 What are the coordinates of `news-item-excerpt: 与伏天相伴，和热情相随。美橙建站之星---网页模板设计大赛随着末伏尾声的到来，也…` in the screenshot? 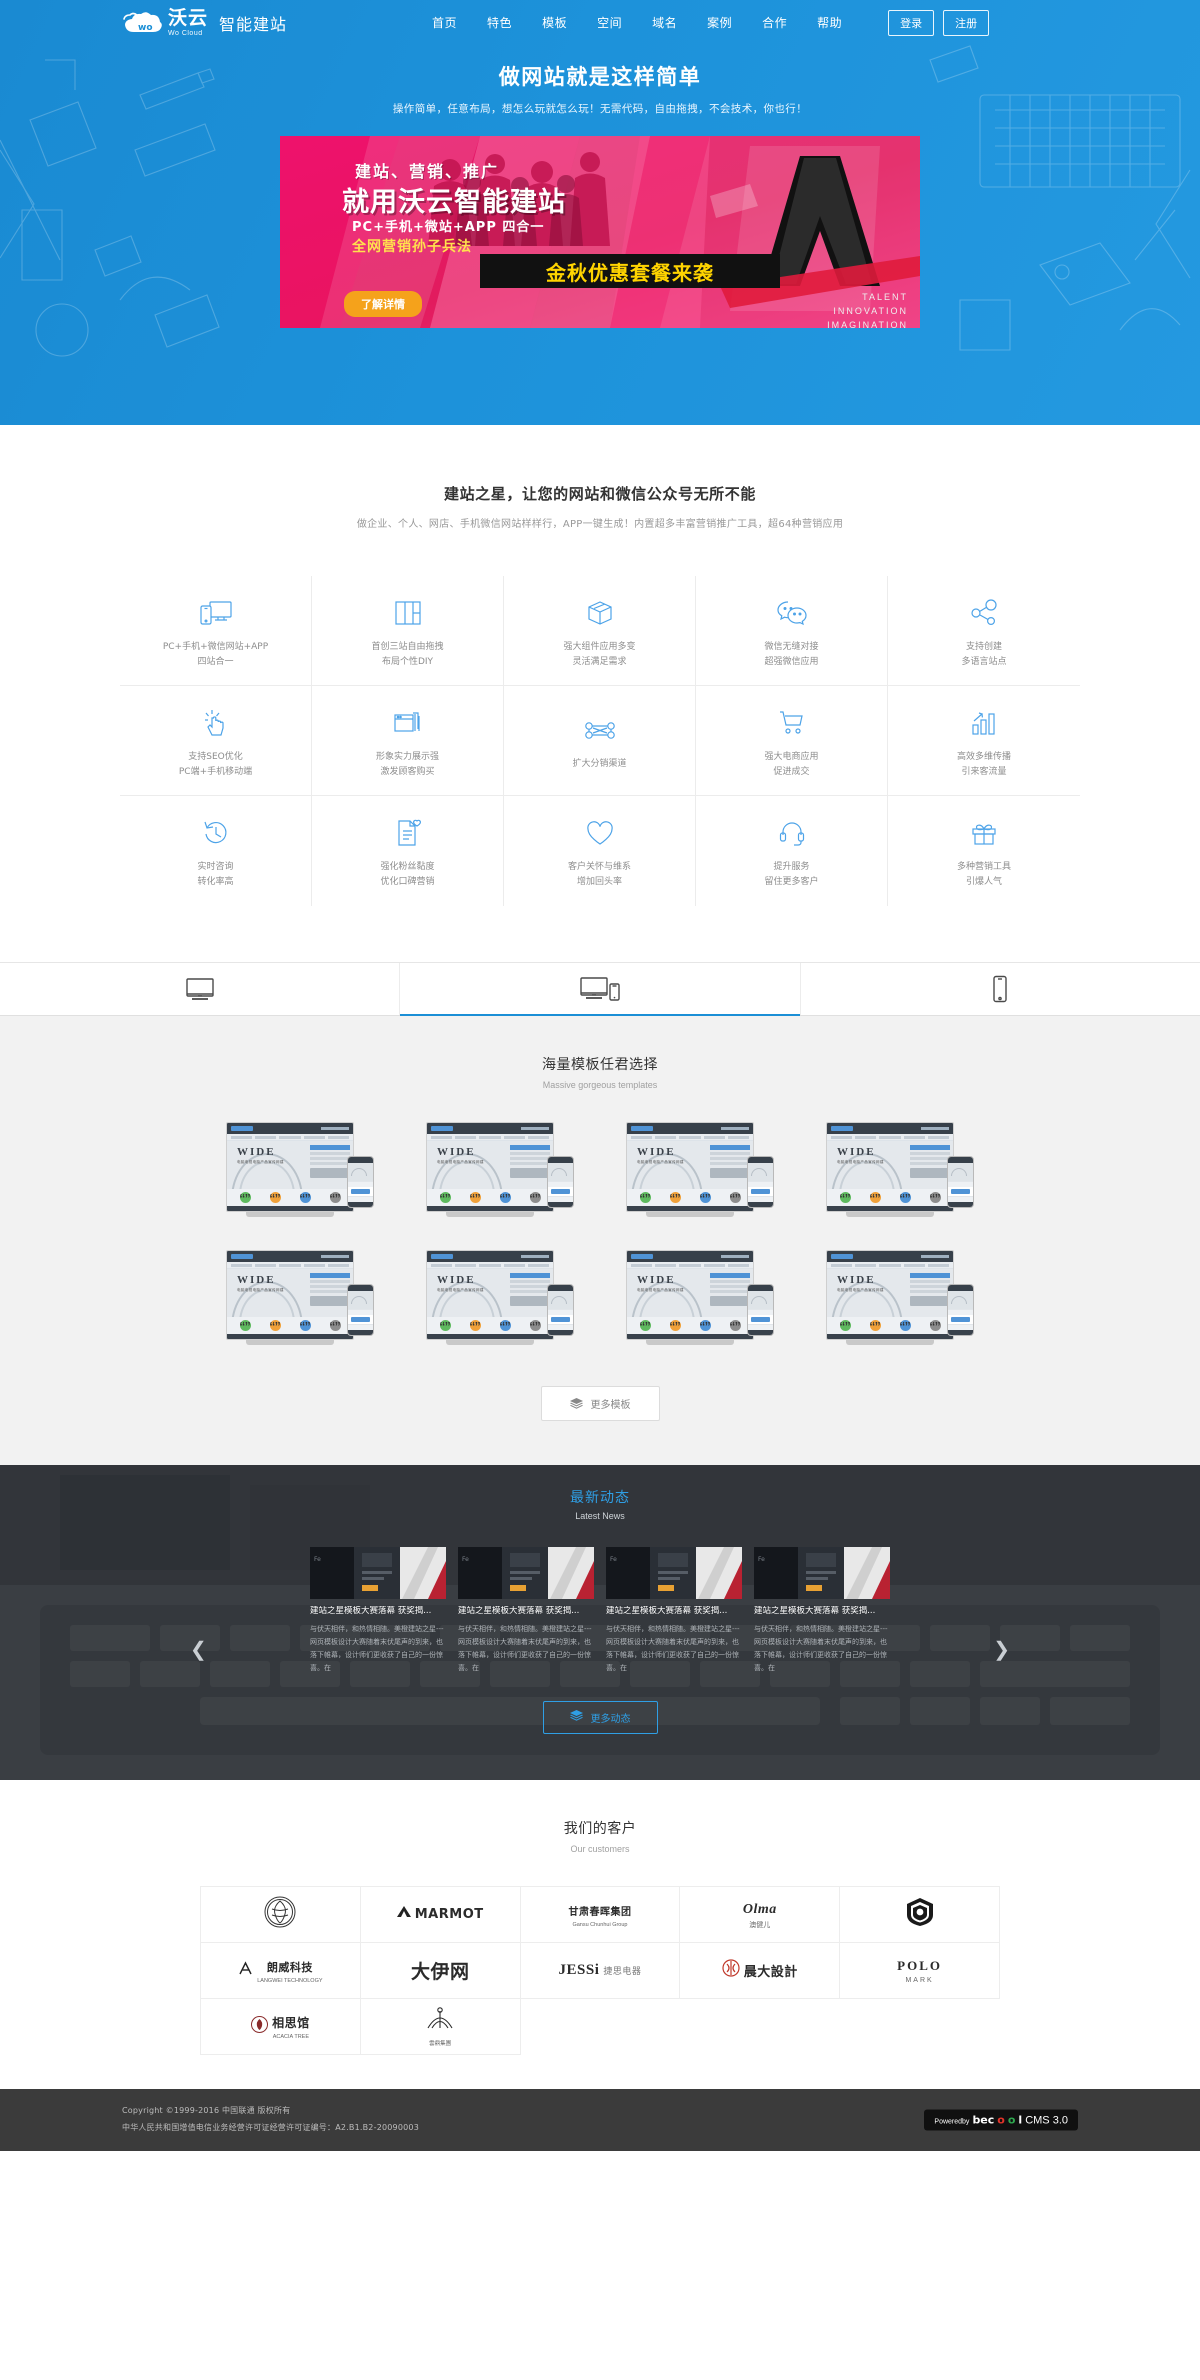 It's located at (525, 1648).